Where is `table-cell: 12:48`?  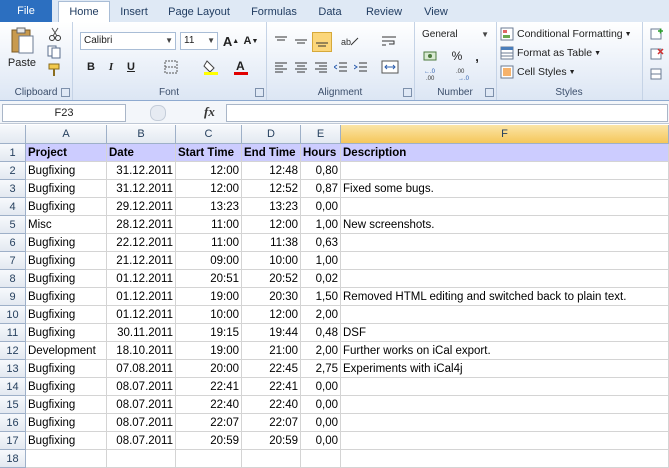 table-cell: 12:48 is located at coordinates (271, 171).